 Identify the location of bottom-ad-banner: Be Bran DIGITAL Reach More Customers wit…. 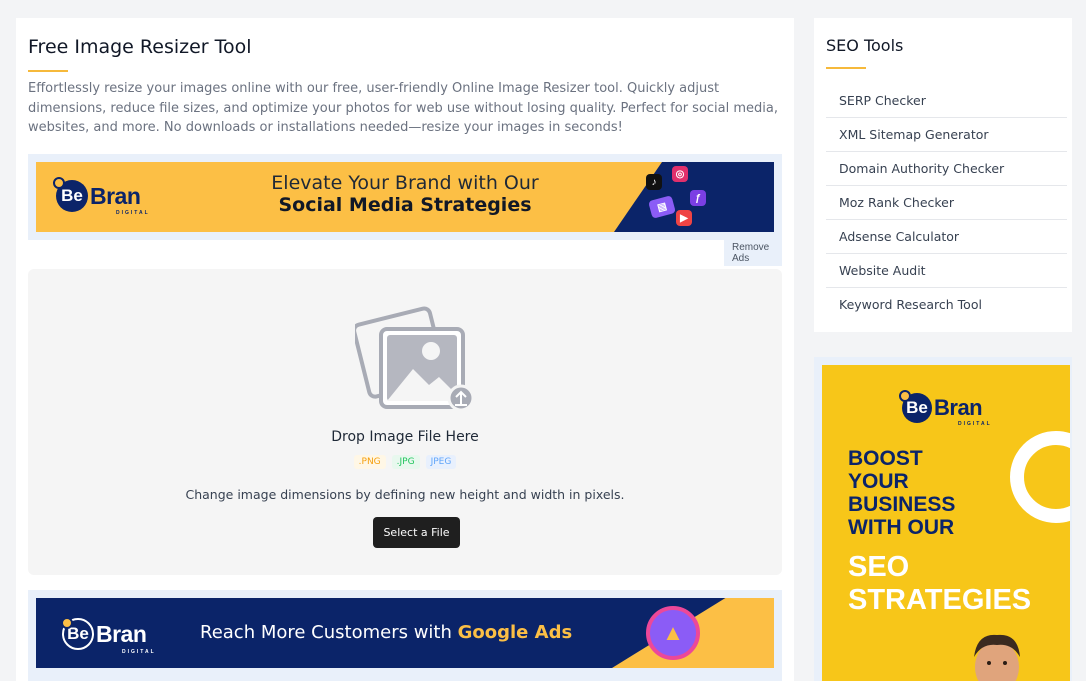
(405, 633).